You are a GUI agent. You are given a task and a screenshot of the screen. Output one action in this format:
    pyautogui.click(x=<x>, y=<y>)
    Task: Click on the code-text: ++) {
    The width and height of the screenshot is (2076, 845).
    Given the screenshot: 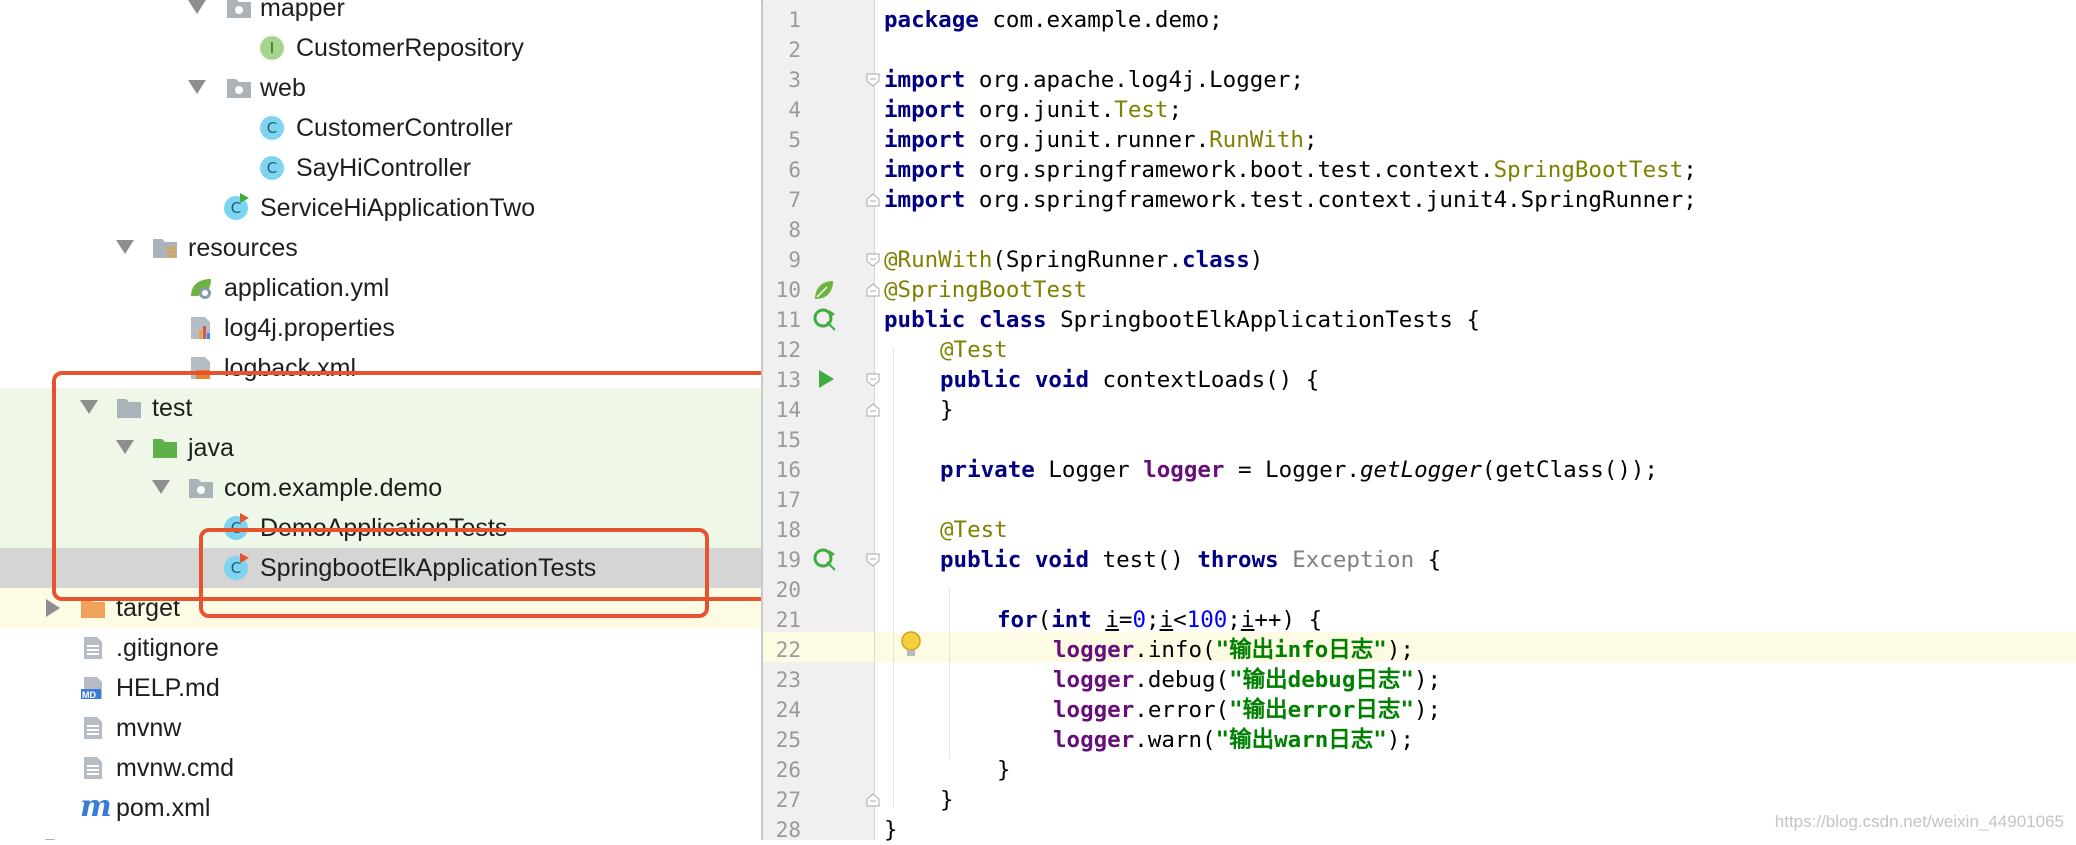 What is the action you would take?
    pyautogui.click(x=1288, y=620)
    